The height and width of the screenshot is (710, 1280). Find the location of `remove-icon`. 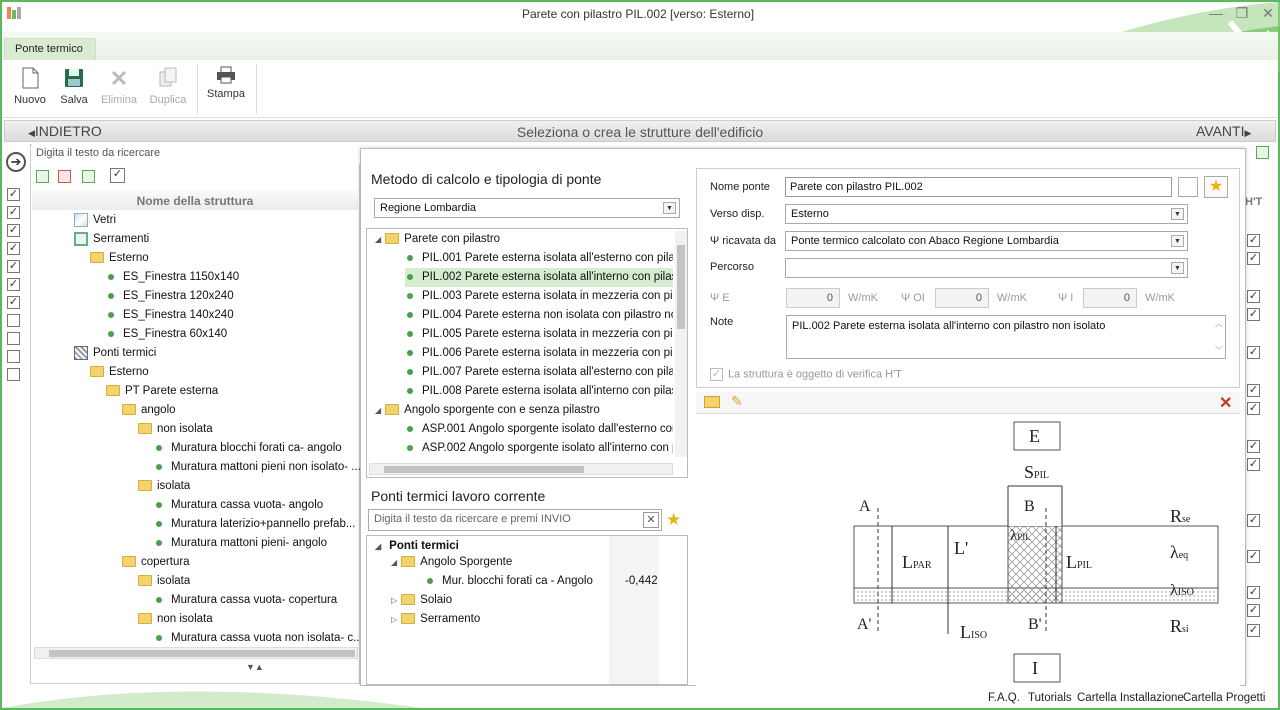

remove-icon is located at coordinates (64, 176).